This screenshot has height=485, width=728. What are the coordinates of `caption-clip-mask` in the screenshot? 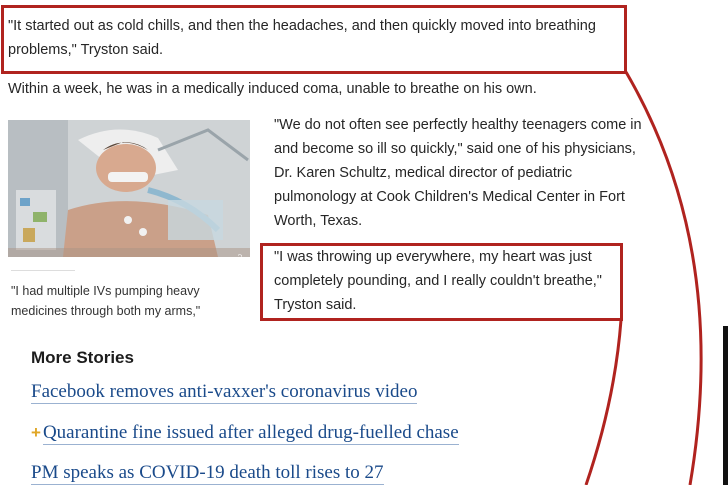 It's located at (133, 325).